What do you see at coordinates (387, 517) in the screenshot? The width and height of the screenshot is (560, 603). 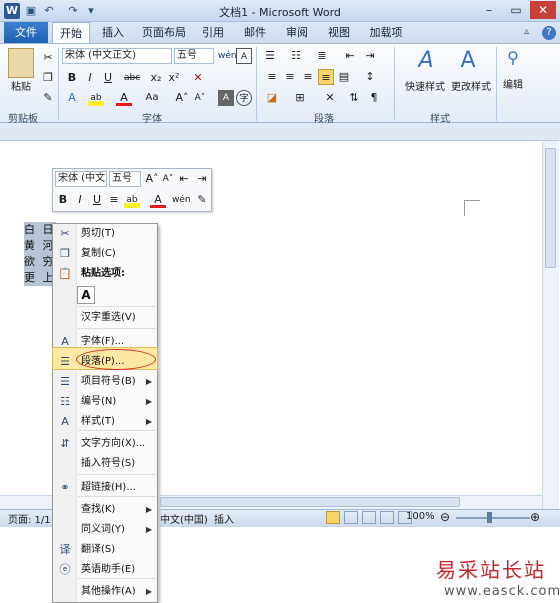 I see `outline-icon` at bounding box center [387, 517].